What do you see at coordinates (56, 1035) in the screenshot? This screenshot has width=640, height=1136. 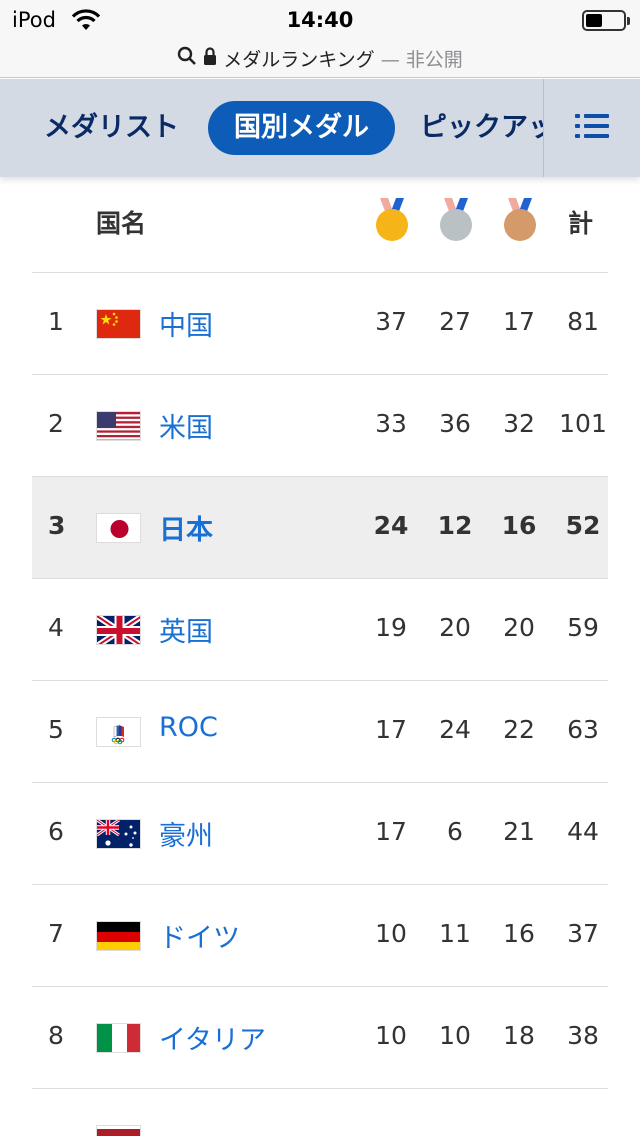 I see `rank: 8` at bounding box center [56, 1035].